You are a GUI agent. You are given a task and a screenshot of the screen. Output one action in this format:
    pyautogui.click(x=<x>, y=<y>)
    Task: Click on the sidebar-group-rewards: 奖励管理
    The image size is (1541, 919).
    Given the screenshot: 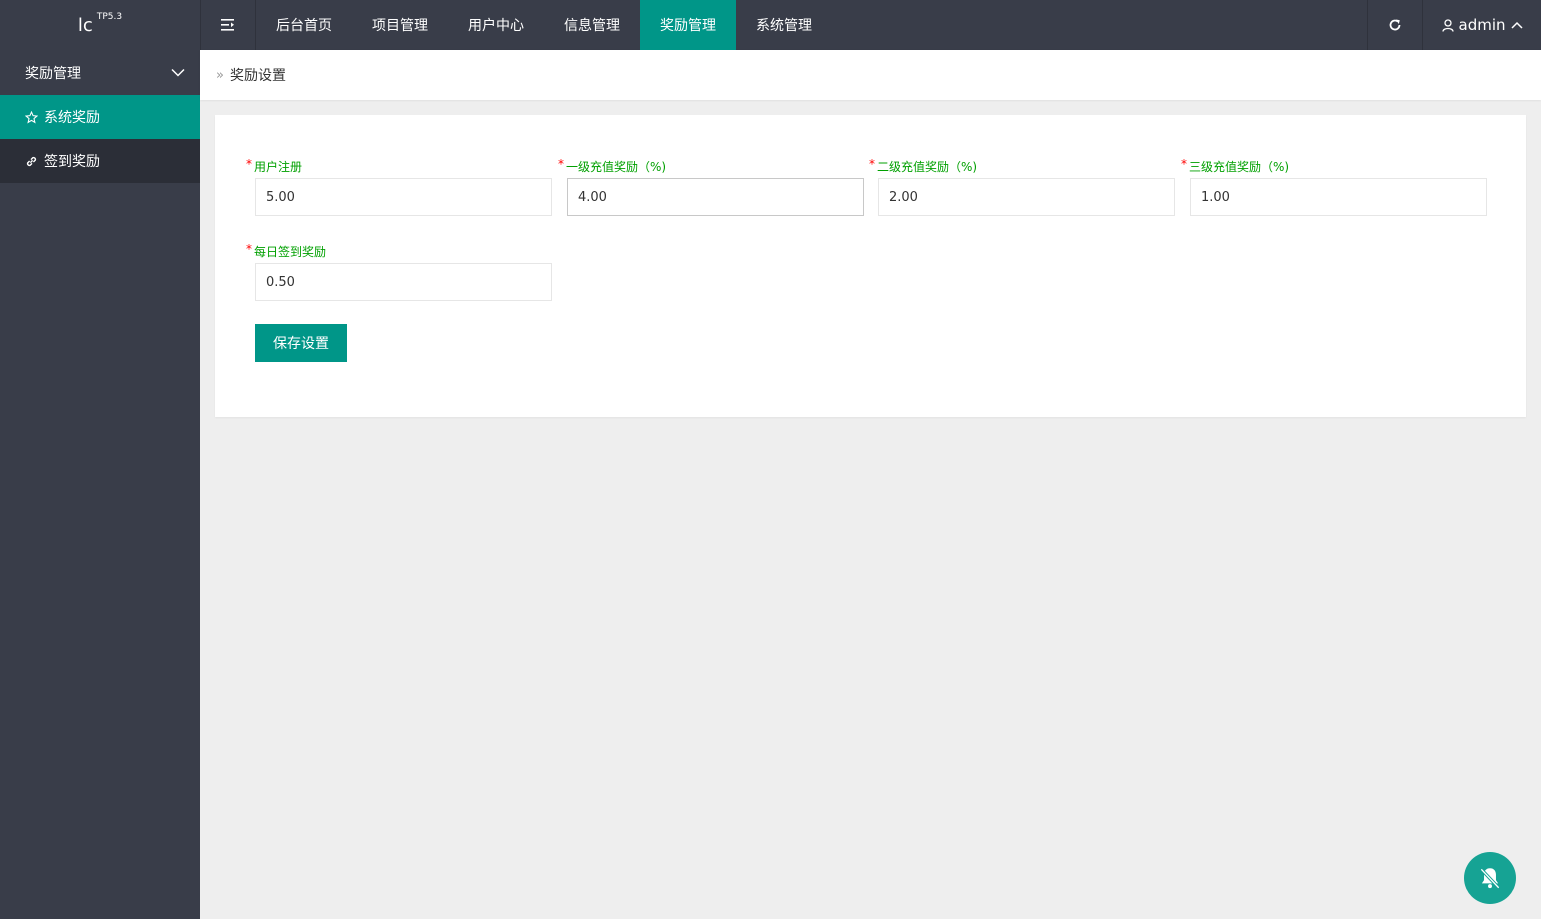 What is the action you would take?
    pyautogui.click(x=100, y=72)
    